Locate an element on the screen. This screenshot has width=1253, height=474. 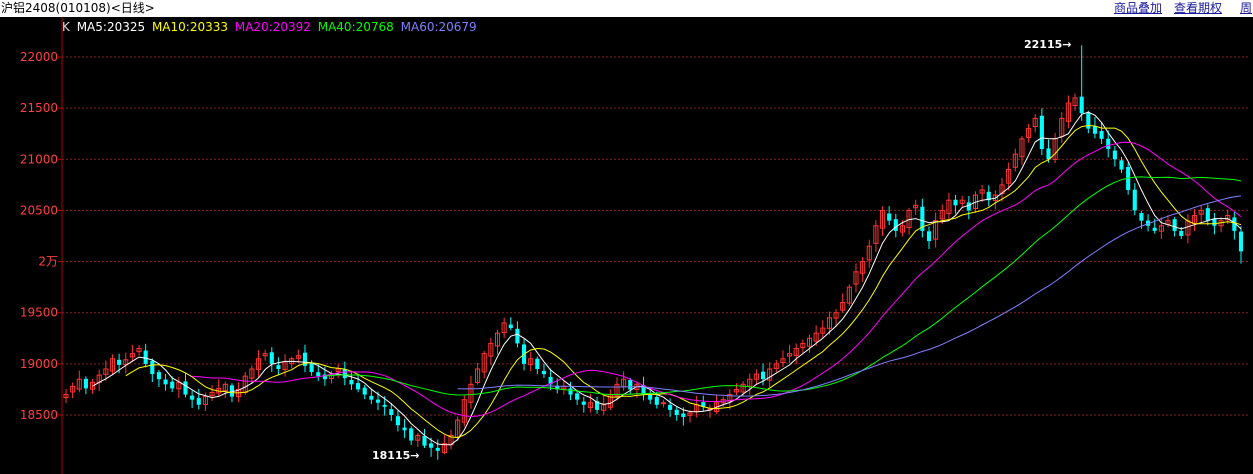
high-annotation: 22115→ is located at coordinates (1048, 44).